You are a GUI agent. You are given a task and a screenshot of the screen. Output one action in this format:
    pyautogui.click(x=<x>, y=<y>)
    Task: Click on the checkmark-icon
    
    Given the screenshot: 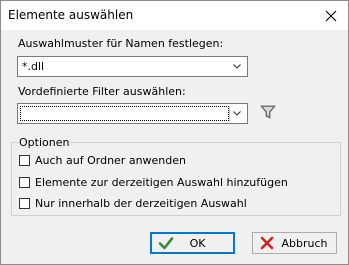 What is the action you would take?
    pyautogui.click(x=166, y=243)
    